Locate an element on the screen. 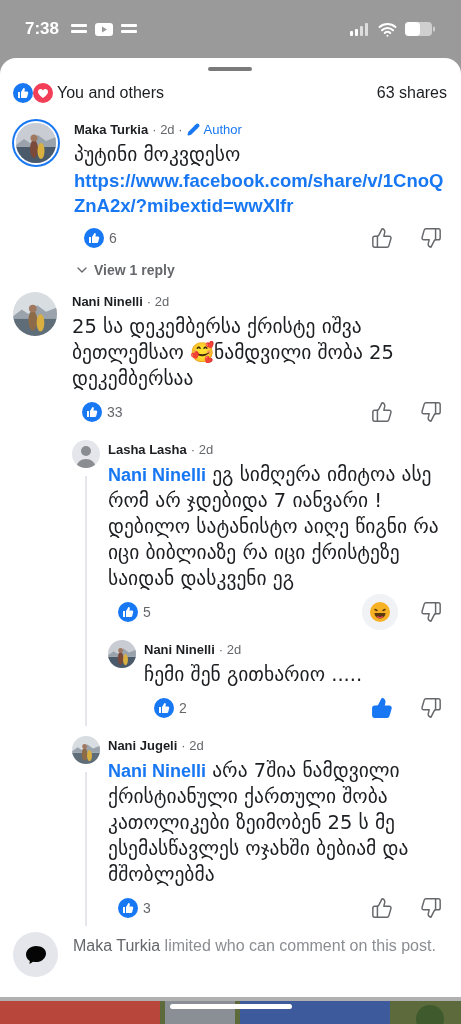 This screenshot has height=1024, width=461. signal-icon is located at coordinates (360, 29).